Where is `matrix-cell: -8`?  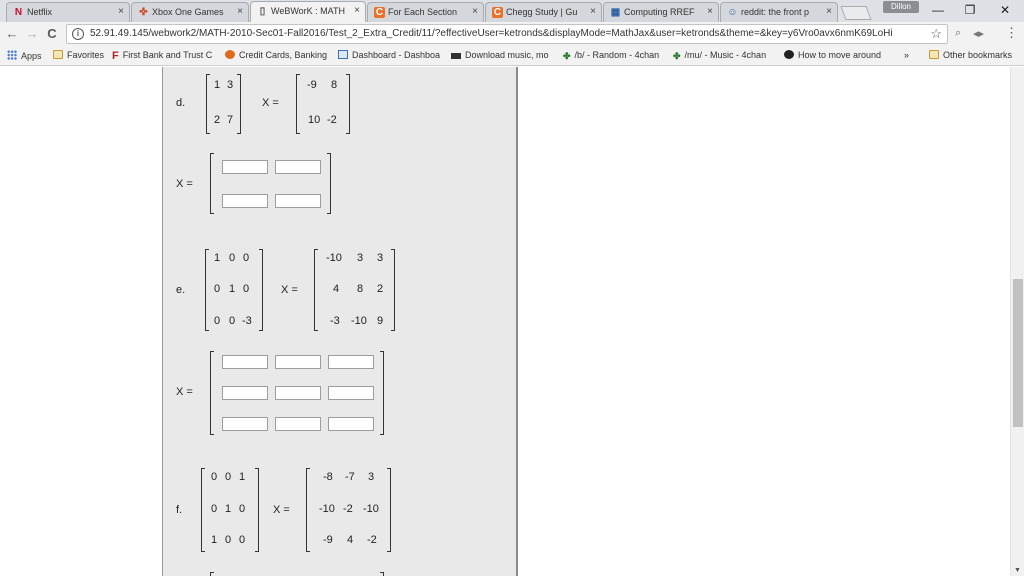 matrix-cell: -8 is located at coordinates (328, 477).